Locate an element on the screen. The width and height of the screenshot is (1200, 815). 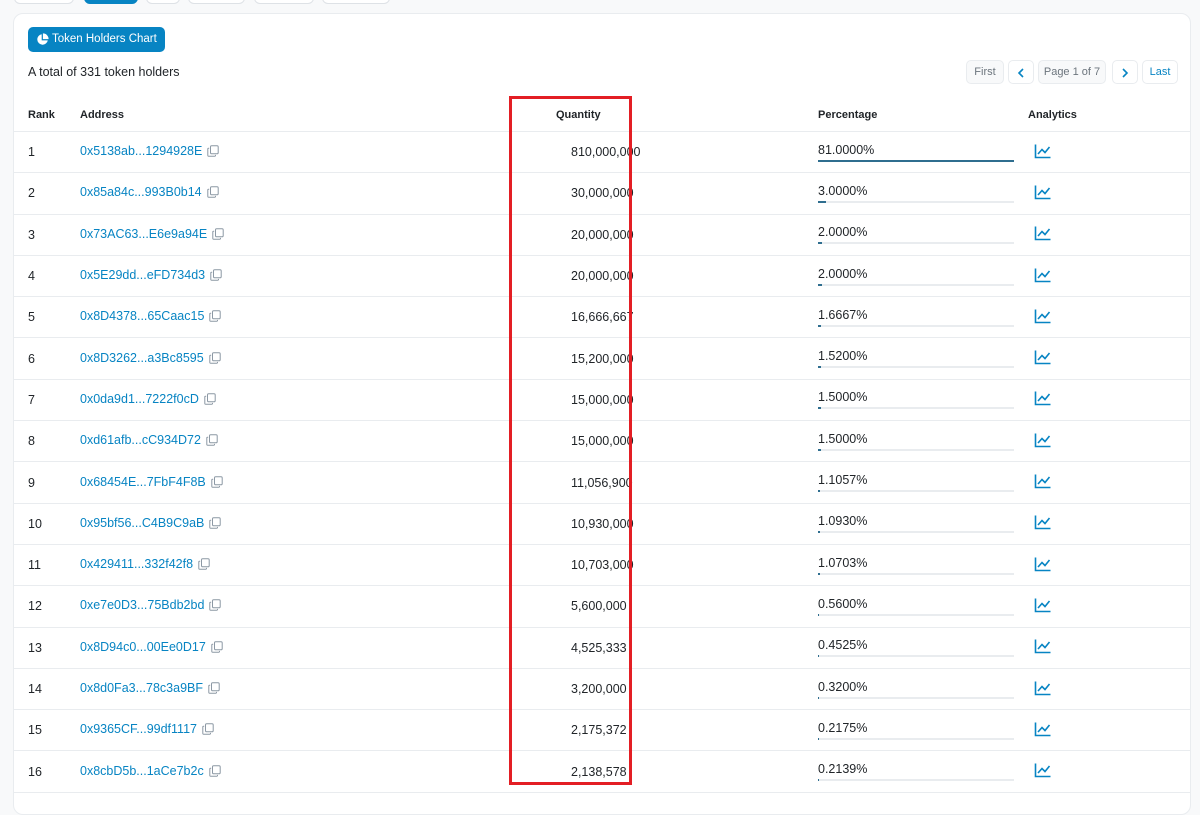
address-cell: 0x429411...332f42f8 is located at coordinates (318, 565).